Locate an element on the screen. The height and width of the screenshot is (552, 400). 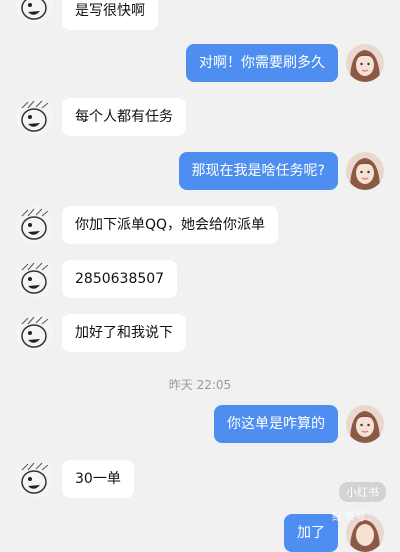
message-timestamp: 昨天 22:05 is located at coordinates (200, 385).